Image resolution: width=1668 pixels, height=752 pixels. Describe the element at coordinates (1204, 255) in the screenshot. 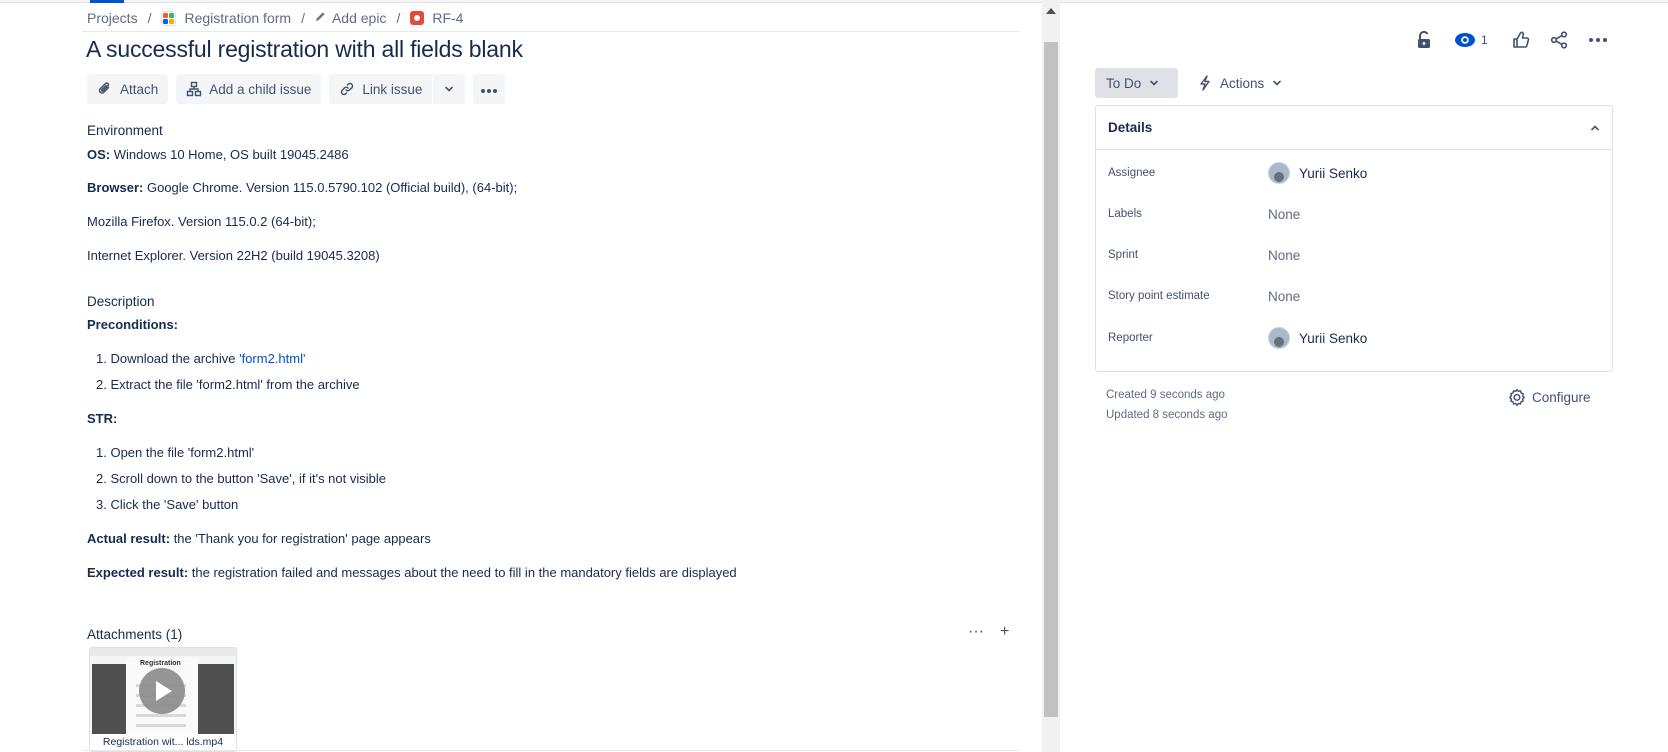

I see `field-sprint: Sprint None` at that location.